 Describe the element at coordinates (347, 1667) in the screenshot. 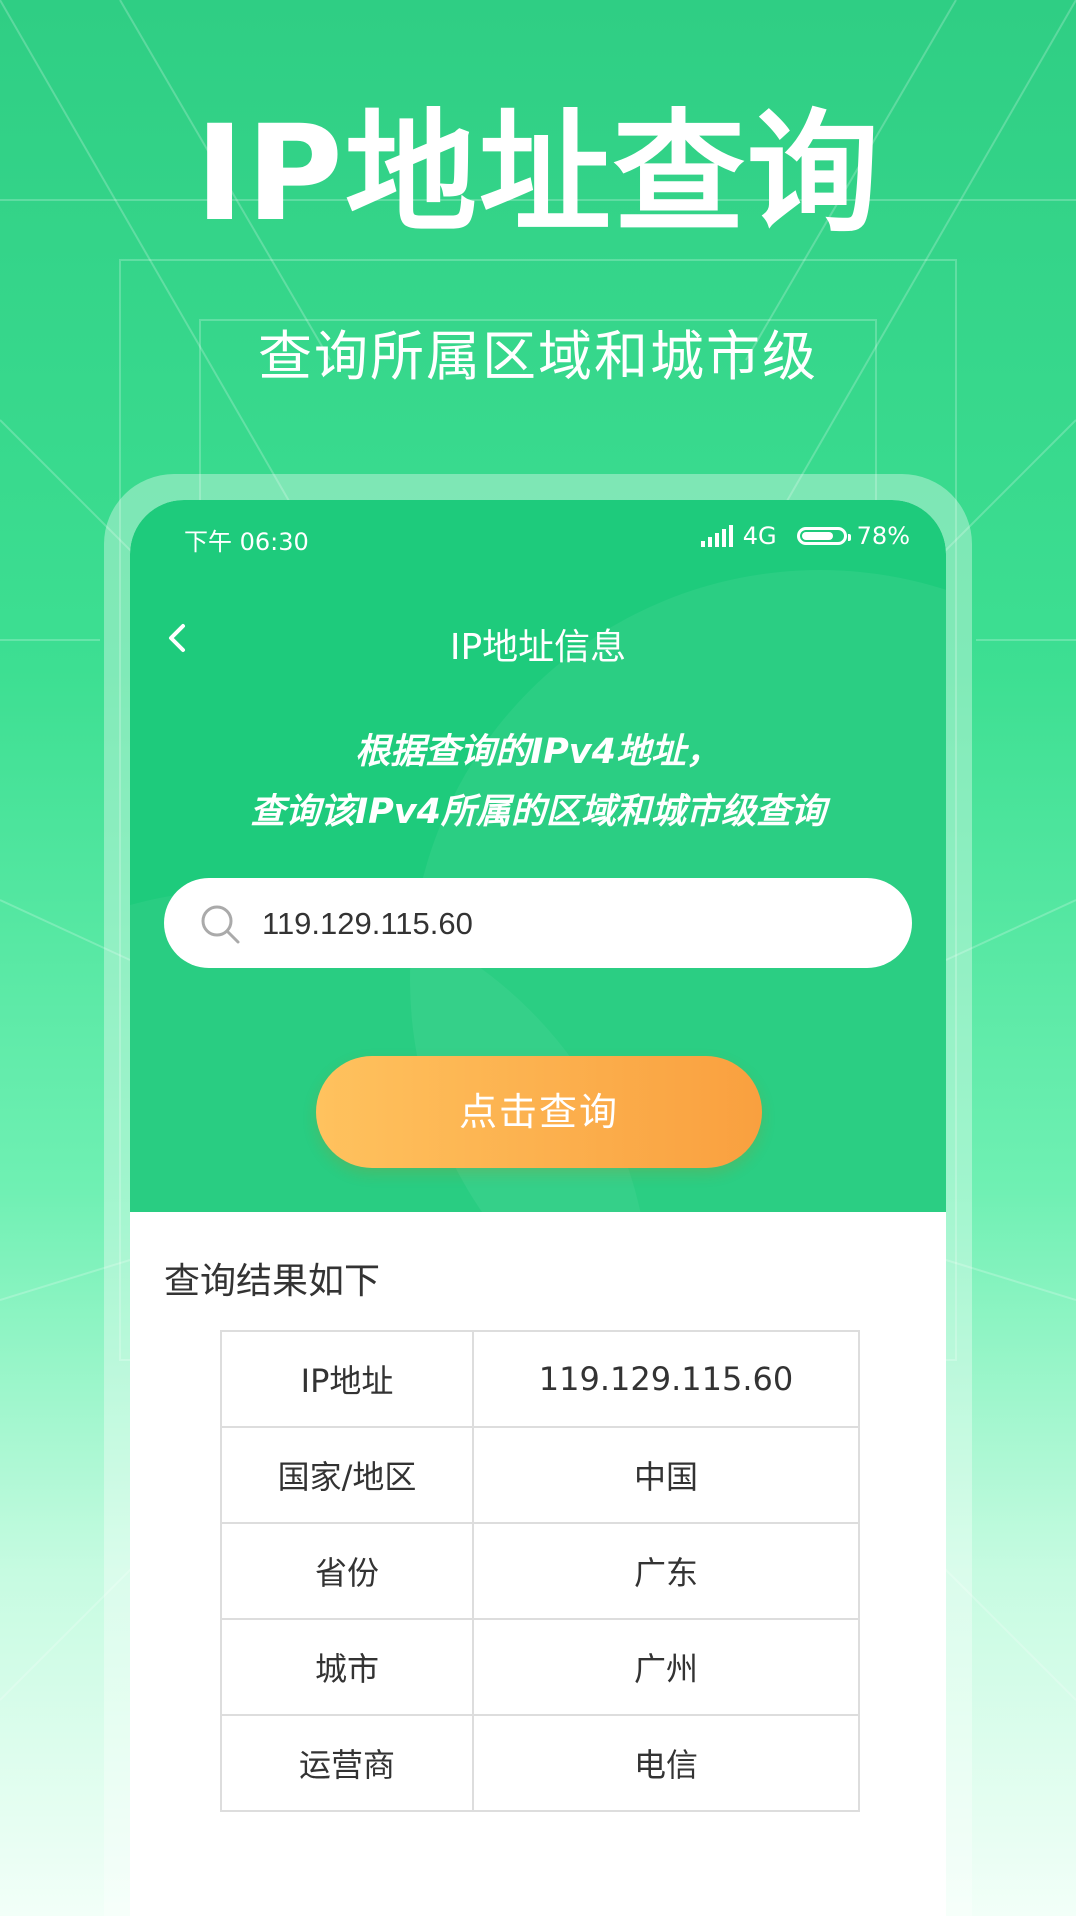

I see `row-key: 城市` at that location.